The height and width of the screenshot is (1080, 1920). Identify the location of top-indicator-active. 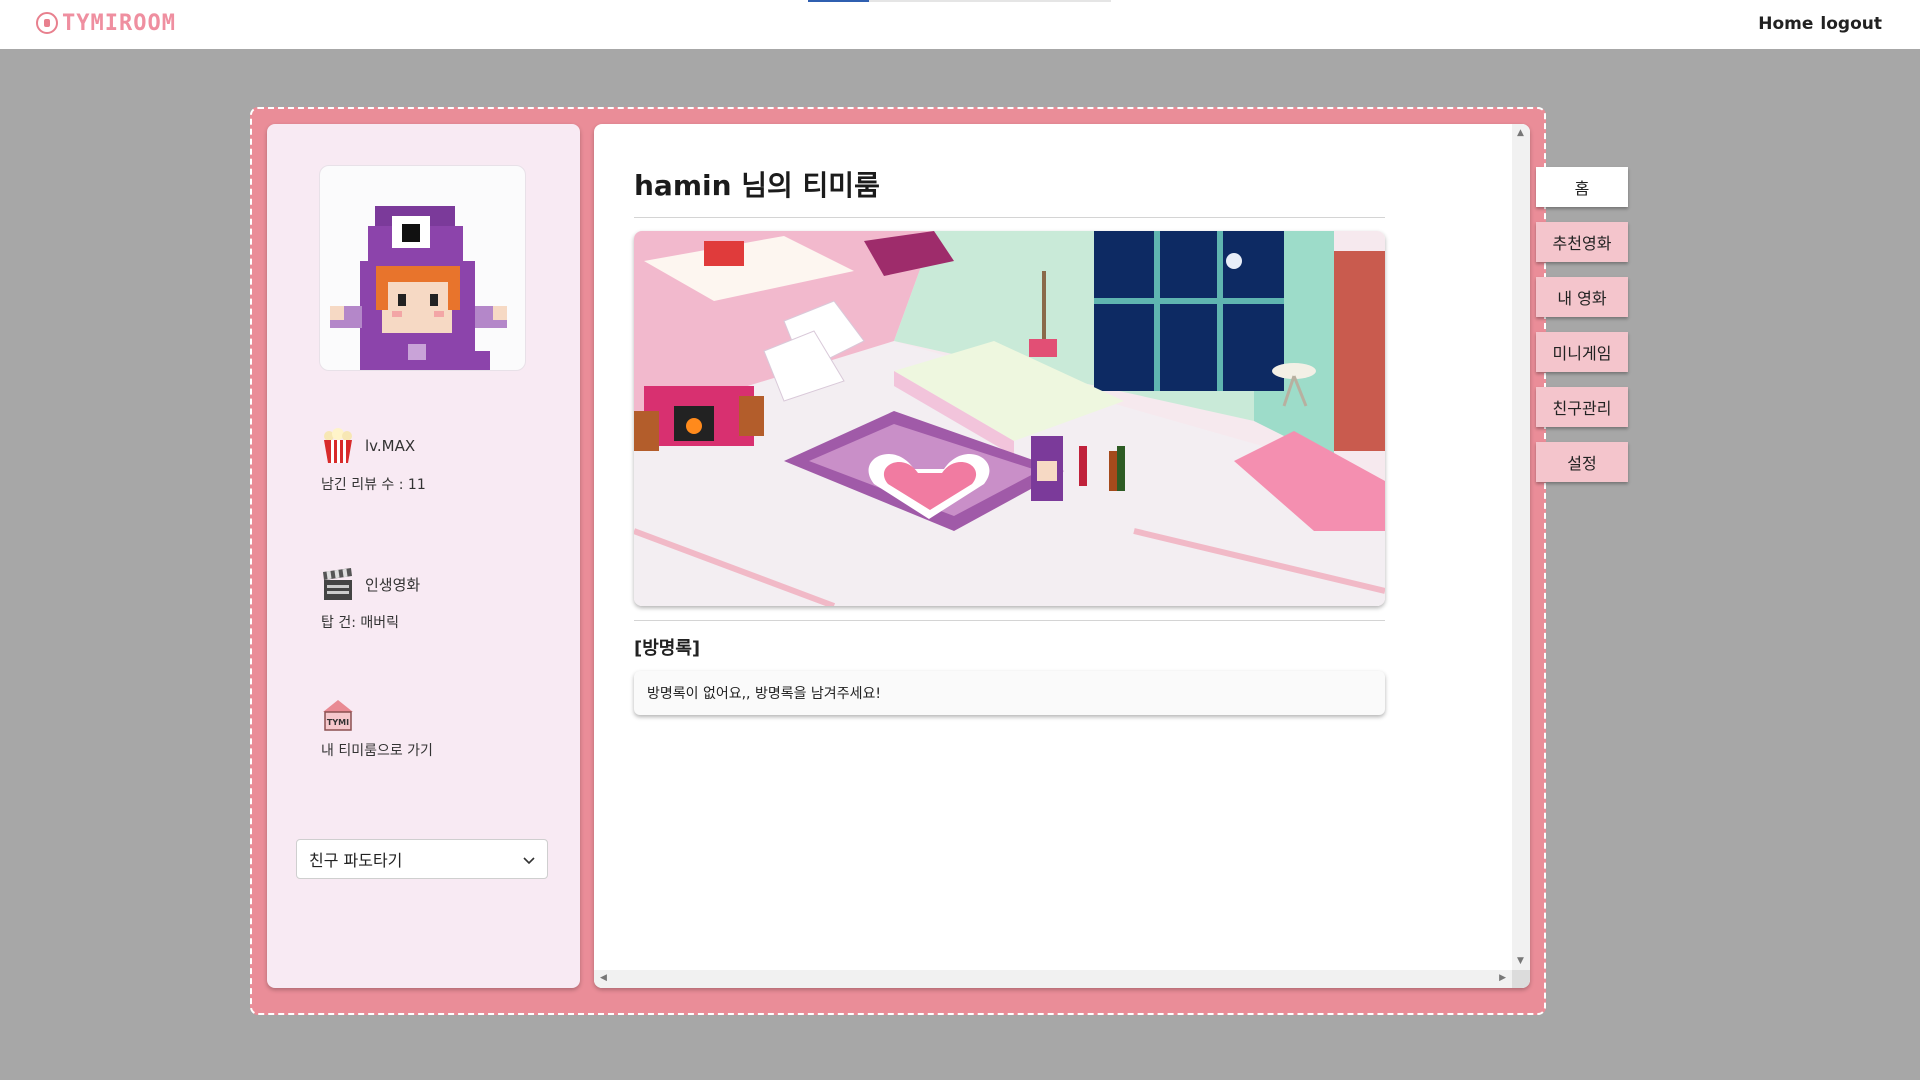
(838, 1).